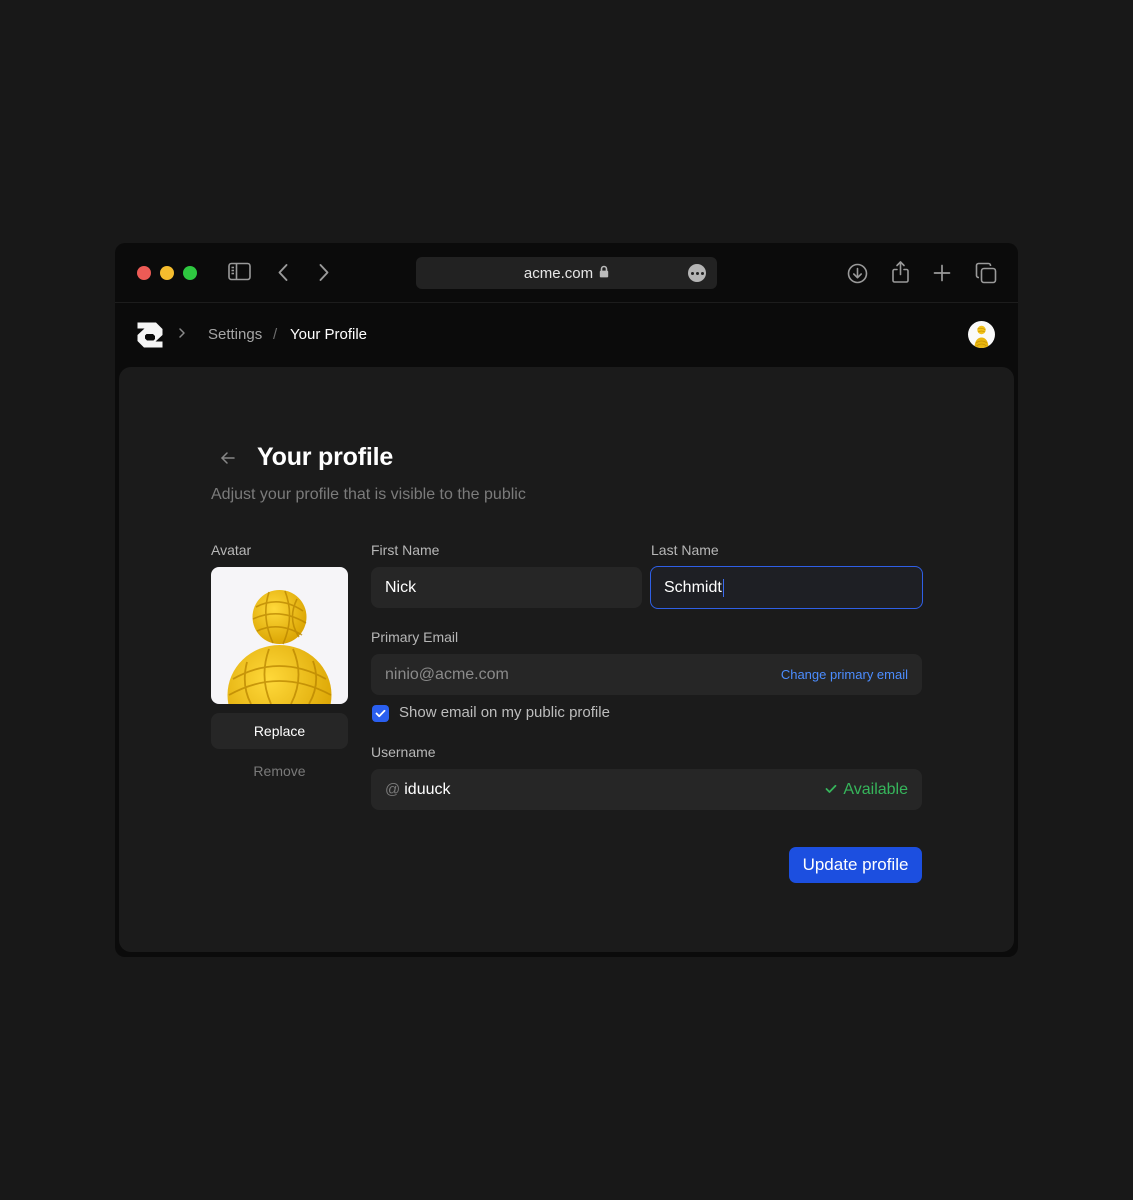  I want to click on replace-avatar-button: Replace, so click(279, 731).